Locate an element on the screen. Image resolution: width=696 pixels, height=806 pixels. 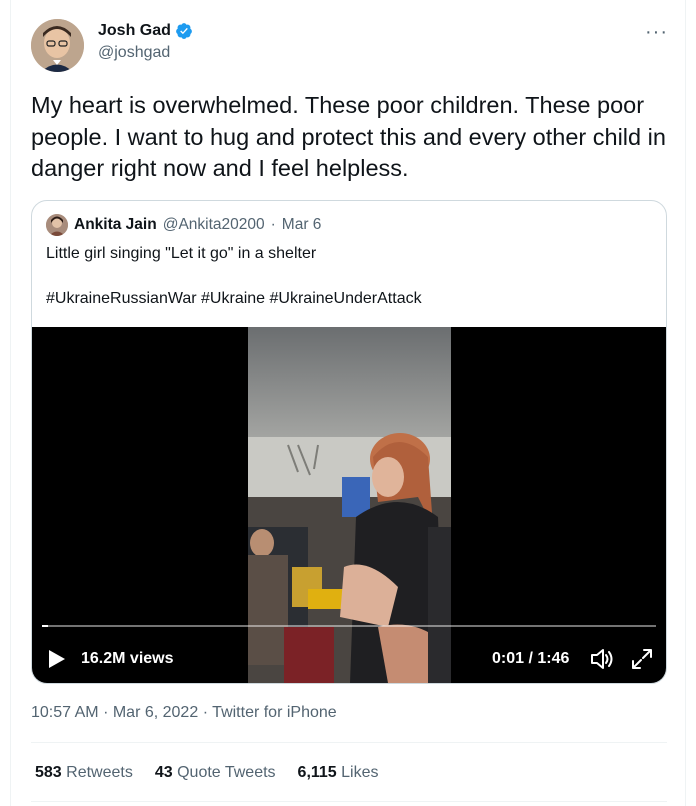
retweets-stat: 583 Retweets is located at coordinates (84, 773).